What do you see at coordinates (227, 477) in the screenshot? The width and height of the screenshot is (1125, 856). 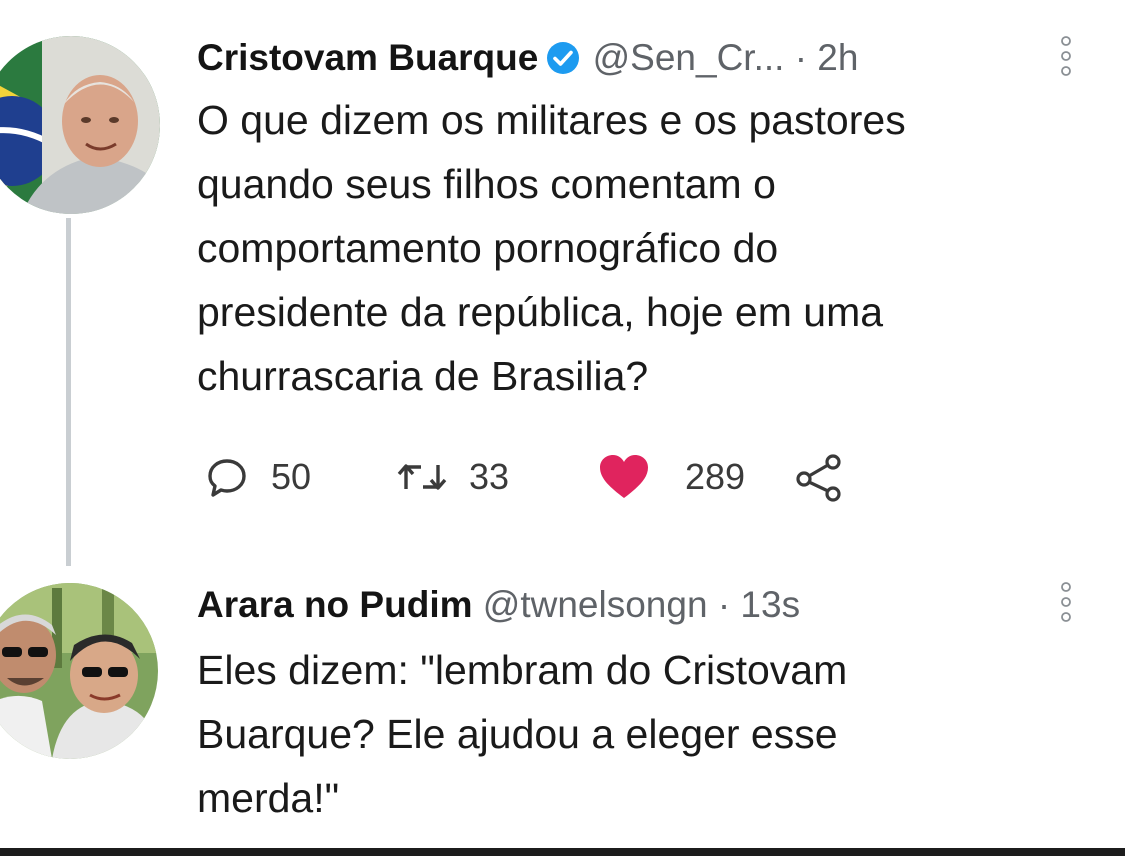 I see `reply-icon` at bounding box center [227, 477].